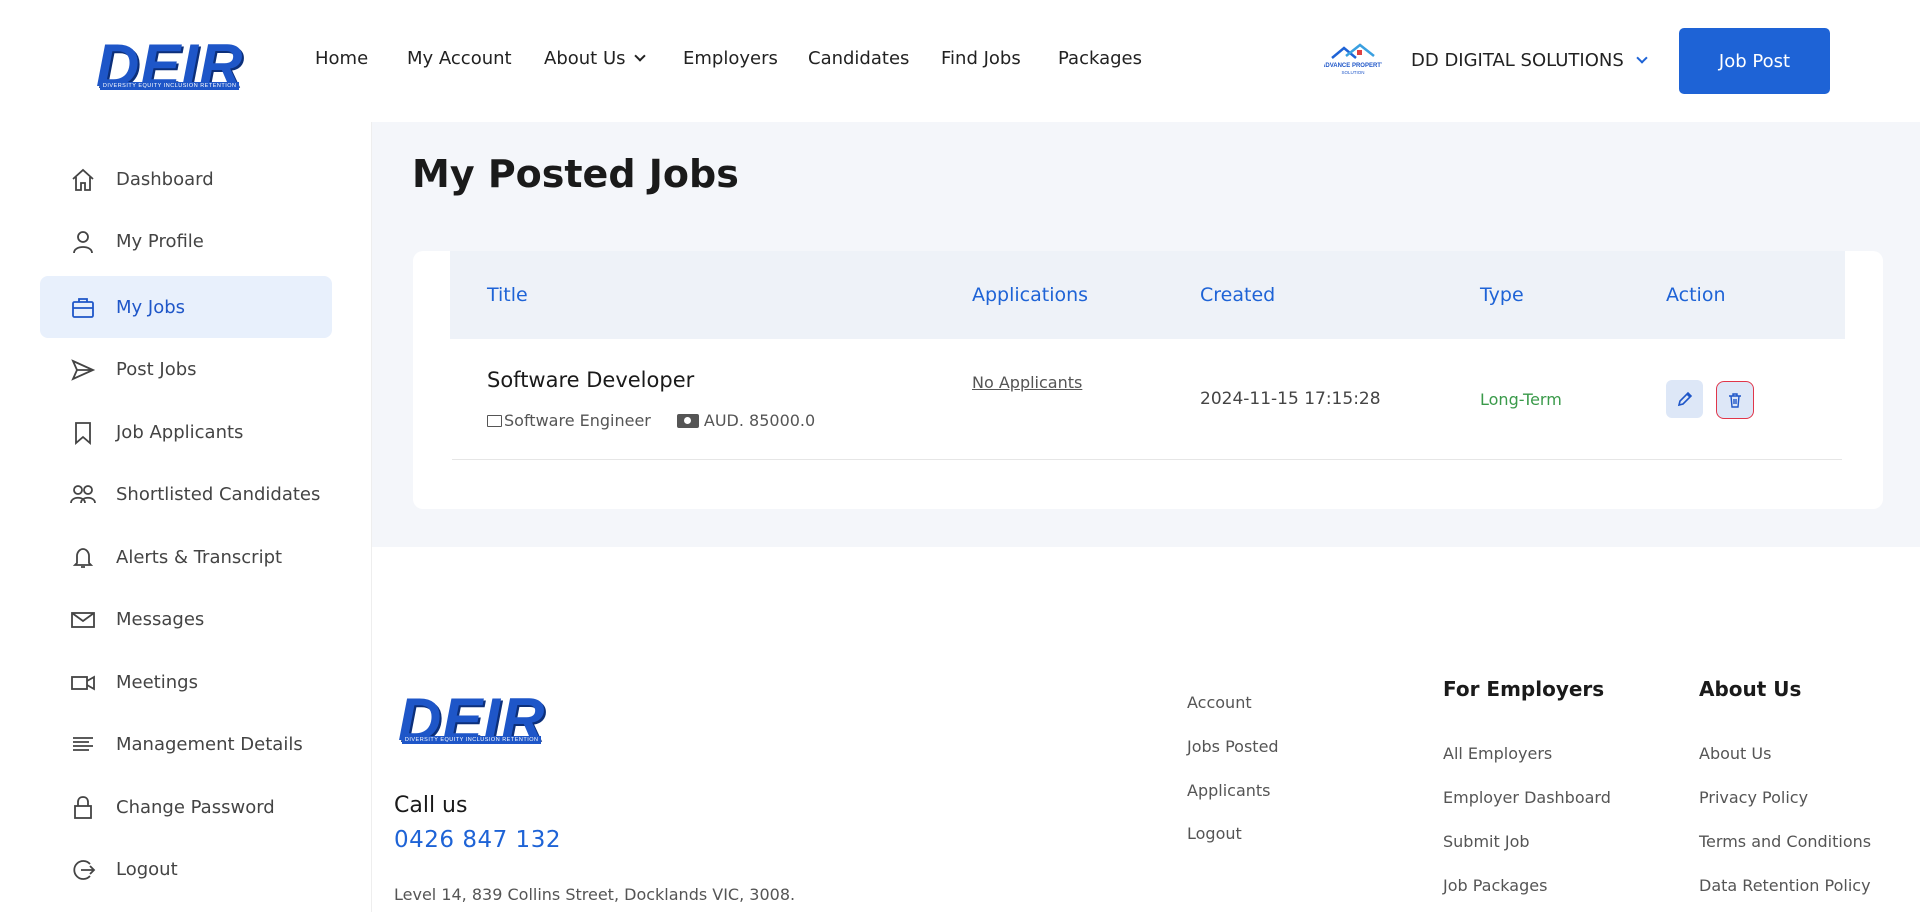 The image size is (1920, 912). I want to click on sidebar-item-dashboard: Dashboard, so click(186, 179).